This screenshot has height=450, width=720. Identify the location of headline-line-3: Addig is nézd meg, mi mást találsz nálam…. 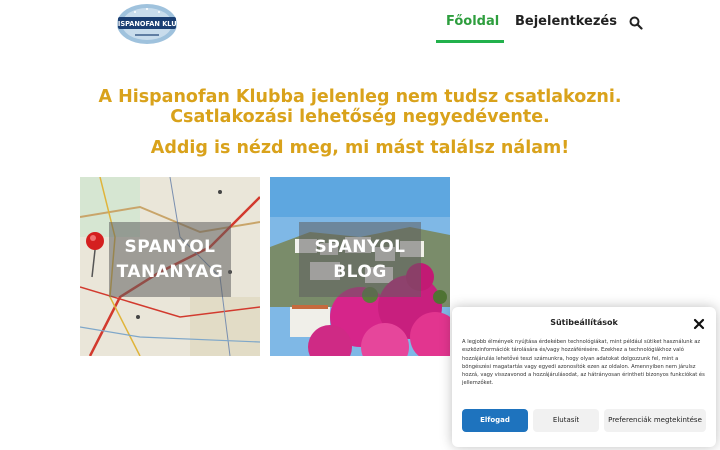
(360, 148).